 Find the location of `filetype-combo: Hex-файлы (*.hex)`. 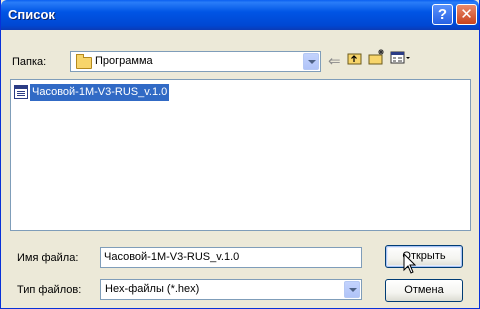

filetype-combo: Hex-файлы (*.hex) is located at coordinates (231, 289).